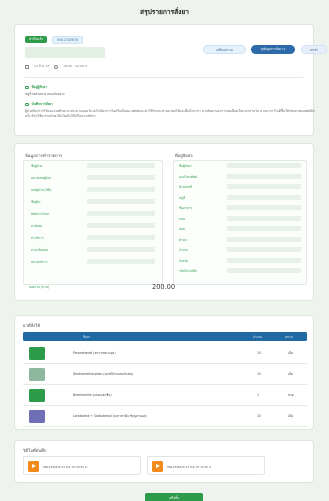 The width and height of the screenshot is (329, 501). I want to click on address-field-label: จังหวัด, so click(184, 260).